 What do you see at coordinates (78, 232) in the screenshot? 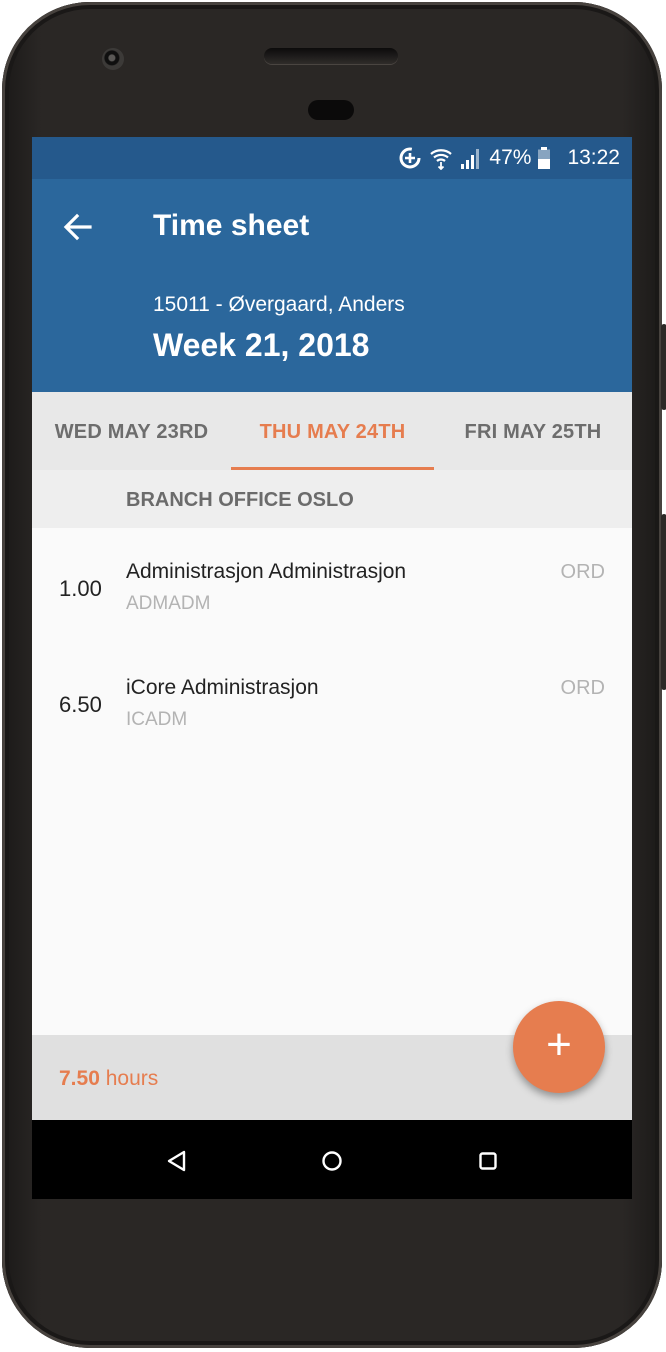
I see `arrow-back-icon` at bounding box center [78, 232].